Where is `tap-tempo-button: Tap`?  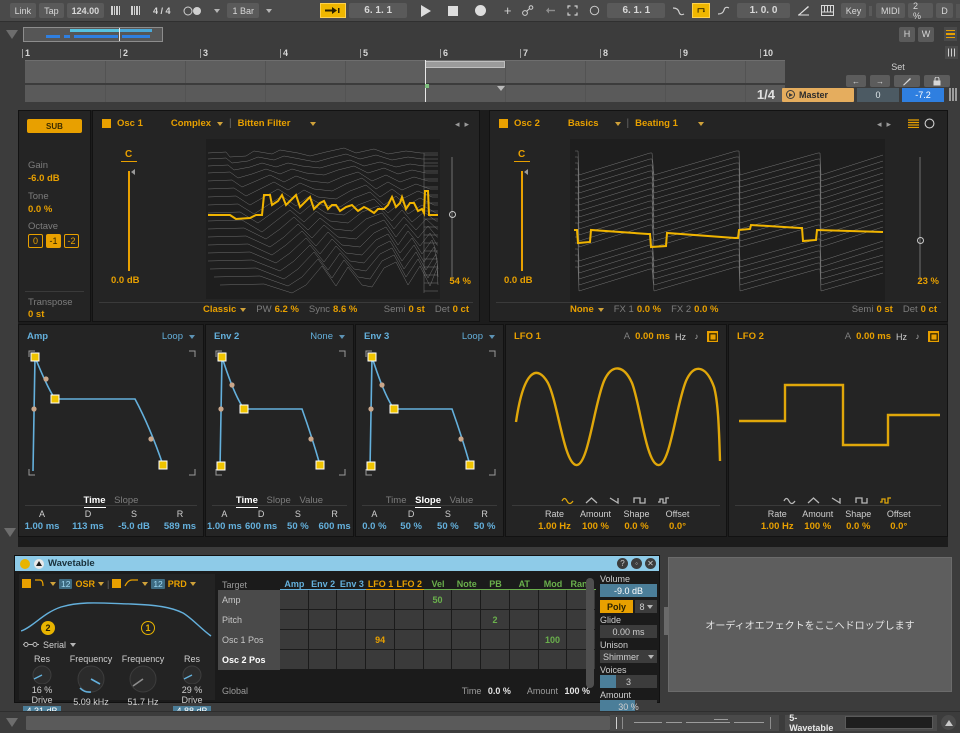
tap-tempo-button: Tap is located at coordinates (51, 10).